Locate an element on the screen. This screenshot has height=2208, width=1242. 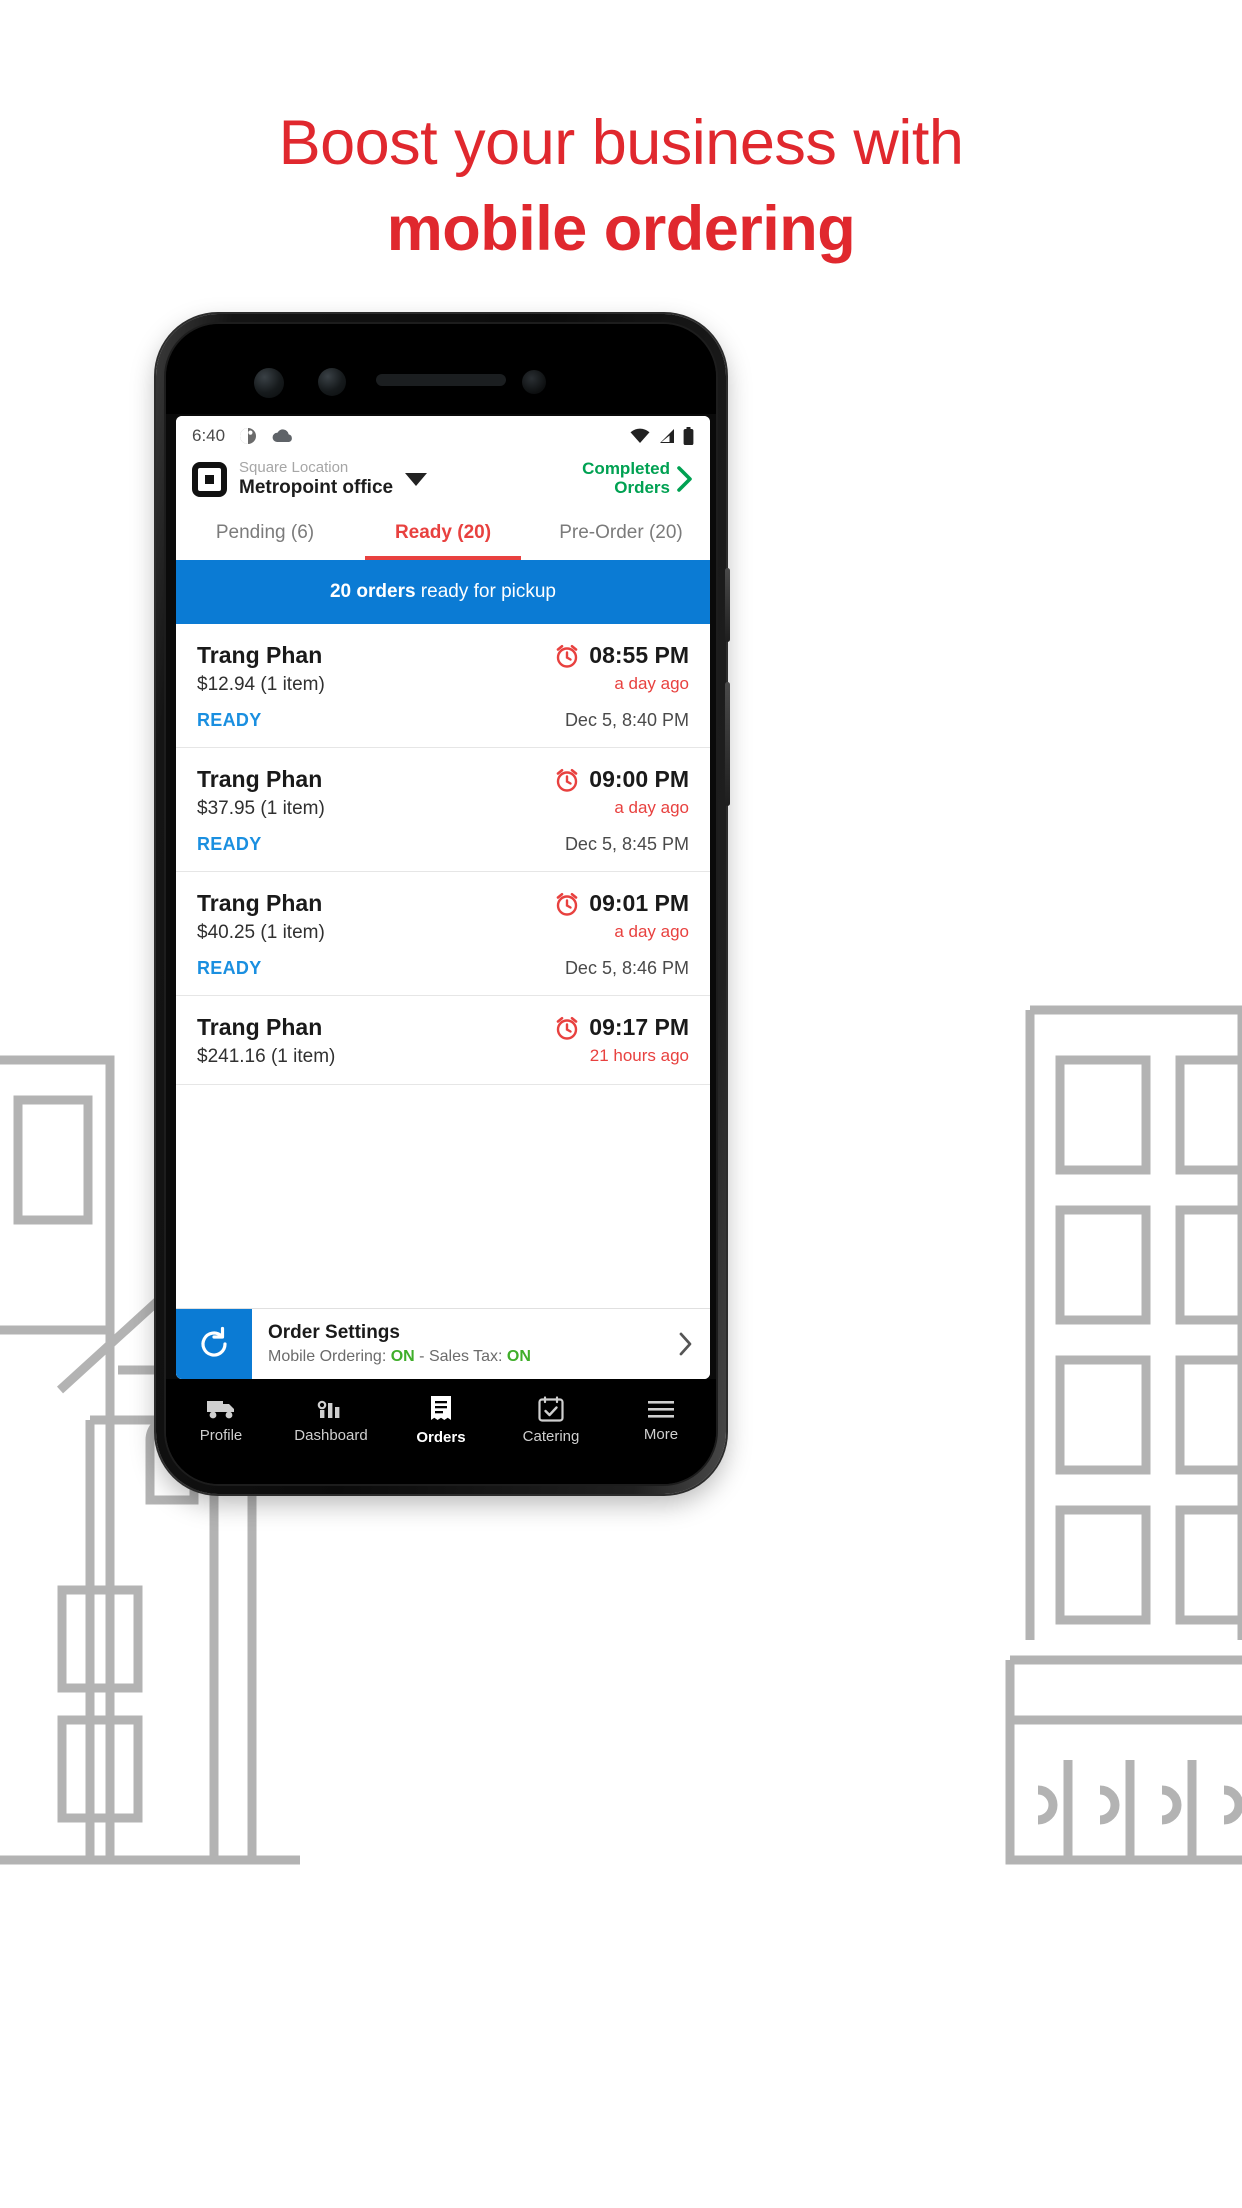
ready-banner: 20 orders ready for pickup is located at coordinates (443, 592).